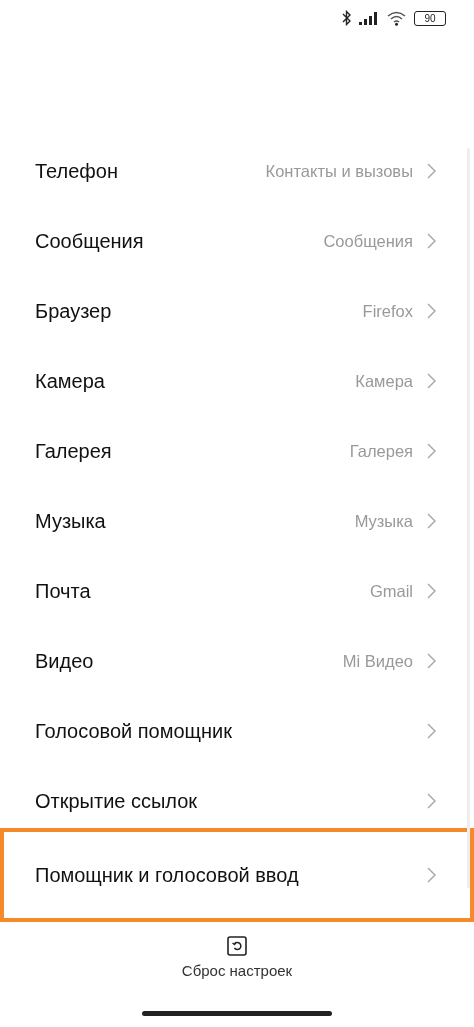  I want to click on setting-label: Сообщения, so click(90, 241).